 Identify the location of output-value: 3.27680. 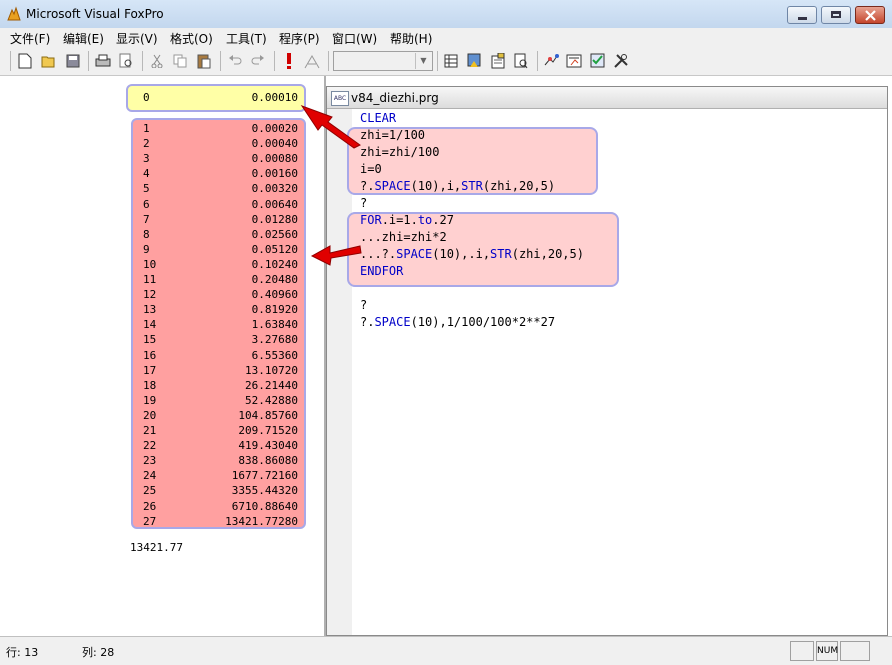
(274, 340).